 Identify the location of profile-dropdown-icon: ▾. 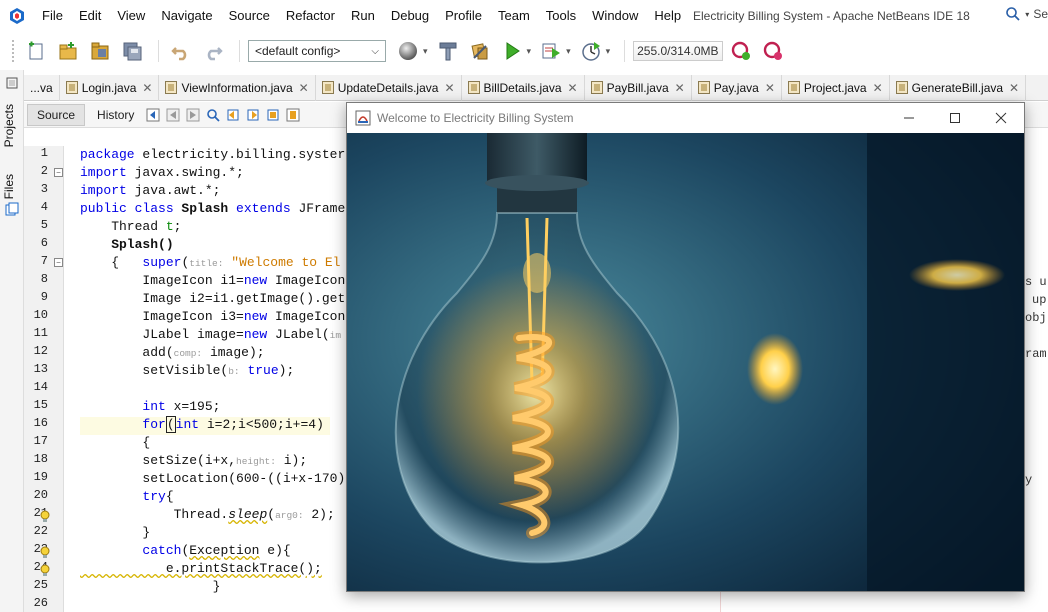
(608, 51).